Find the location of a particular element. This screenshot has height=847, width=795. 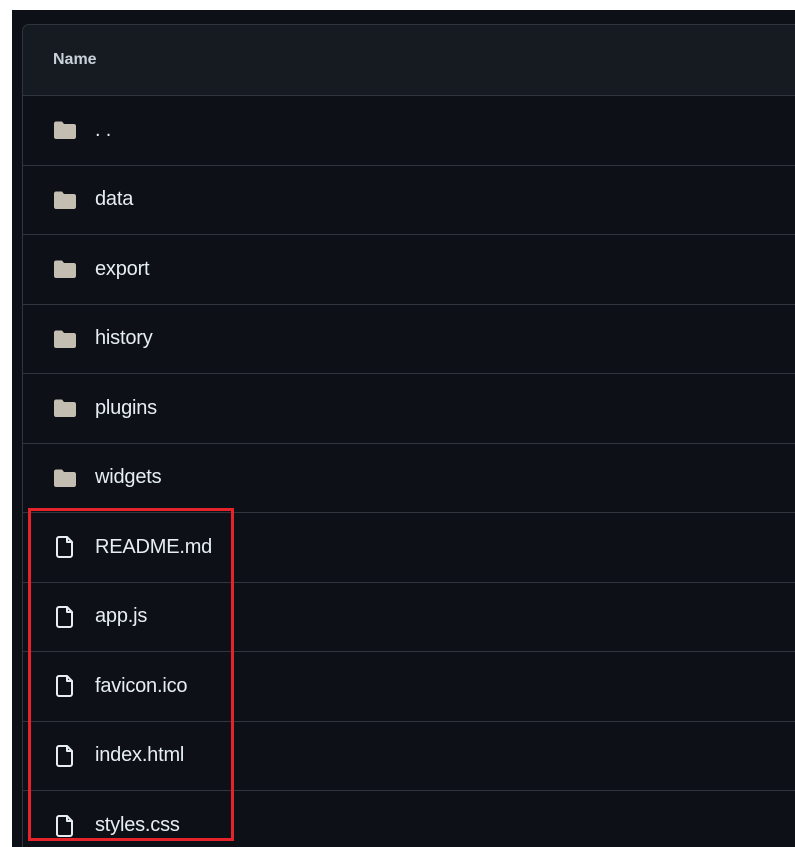

folder-row-parent: . . is located at coordinates (409, 131).